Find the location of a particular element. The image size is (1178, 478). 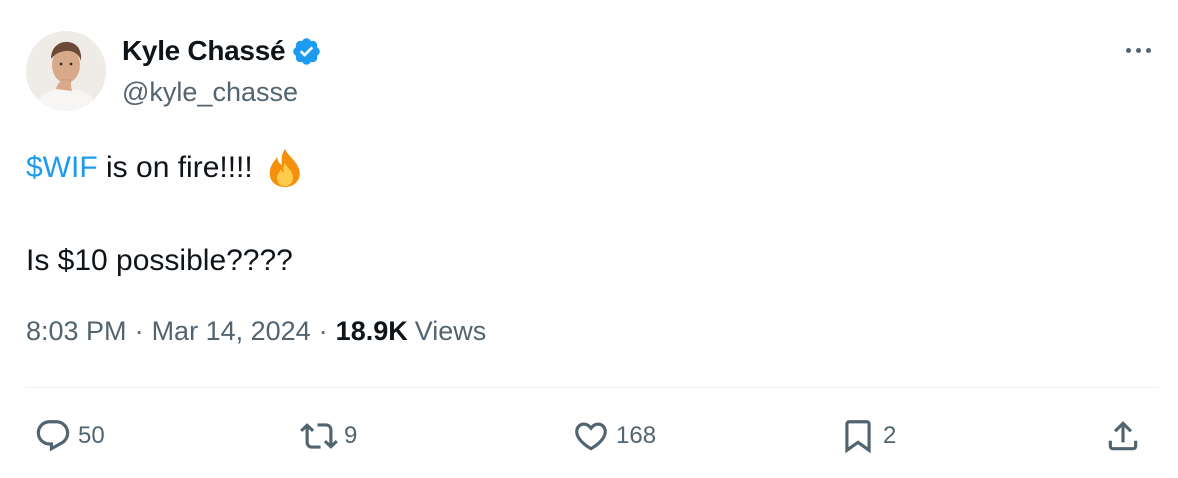

views-count: 18.9K is located at coordinates (371, 331).